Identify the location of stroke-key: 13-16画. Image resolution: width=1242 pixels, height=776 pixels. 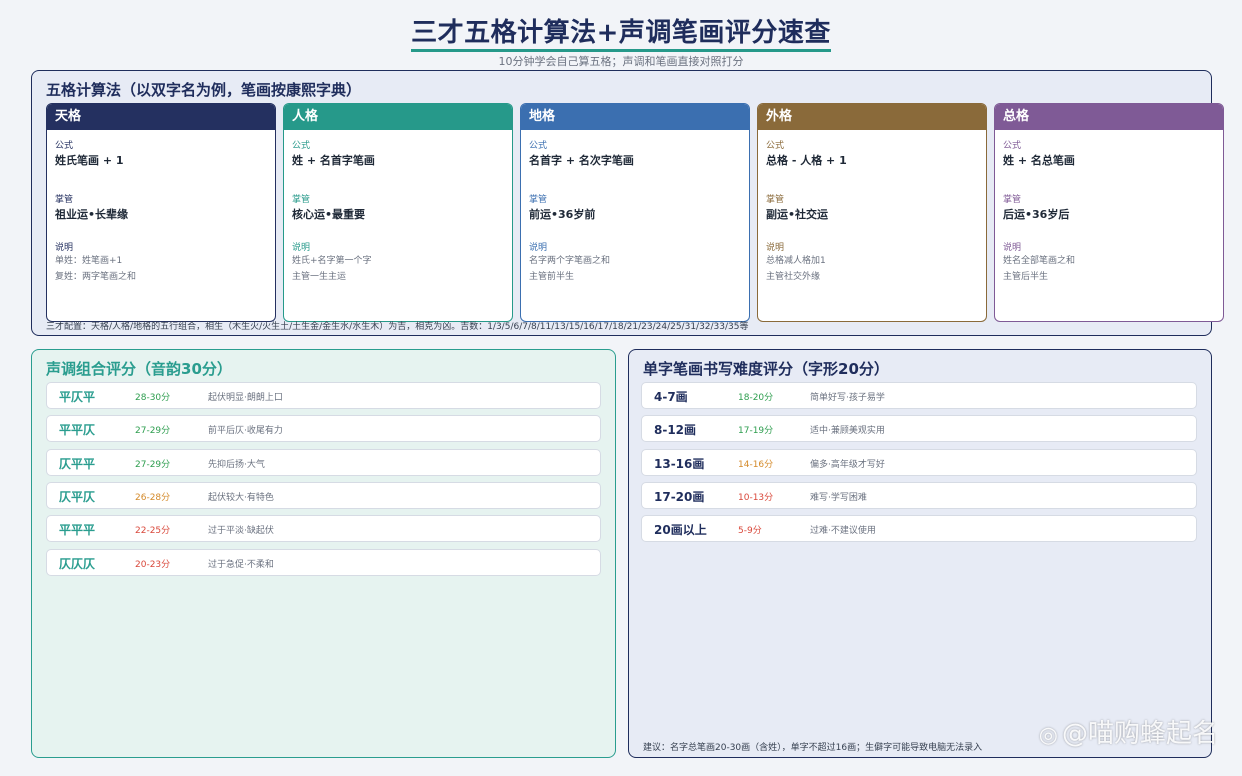
(679, 463).